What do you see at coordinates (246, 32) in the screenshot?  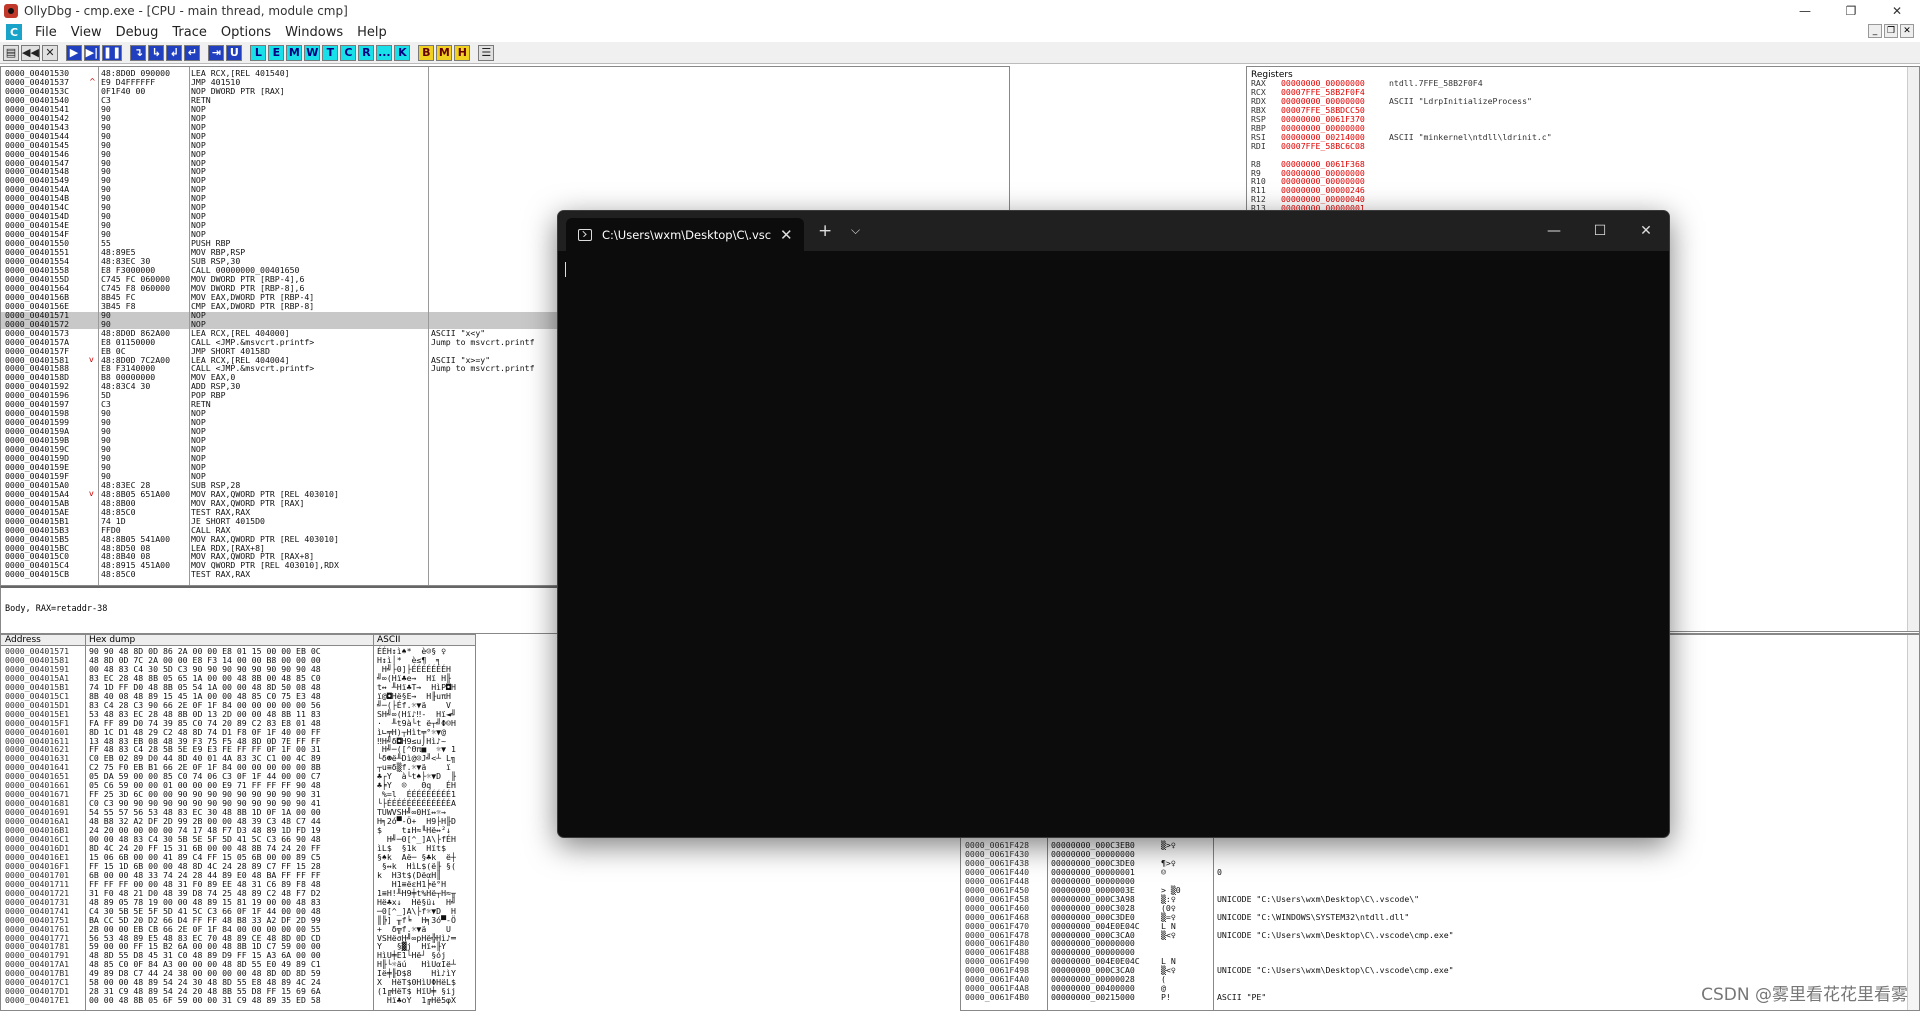 I see `menu-options: Options` at bounding box center [246, 32].